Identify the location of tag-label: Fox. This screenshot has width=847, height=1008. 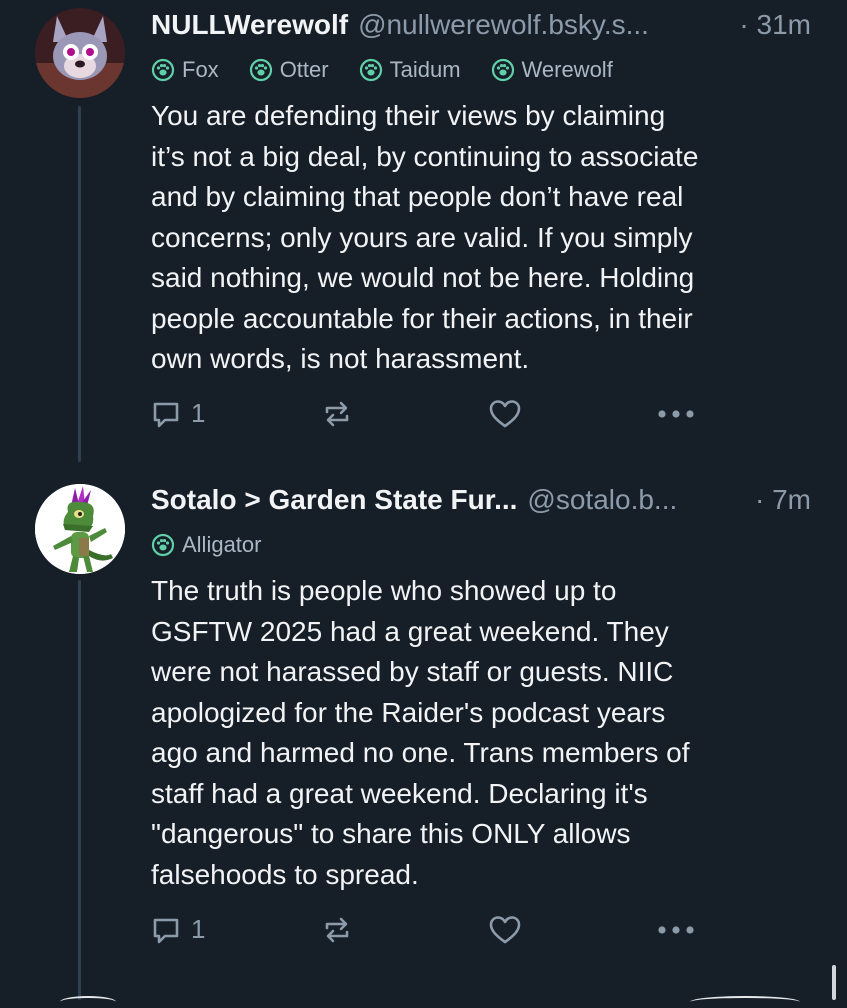
(200, 69).